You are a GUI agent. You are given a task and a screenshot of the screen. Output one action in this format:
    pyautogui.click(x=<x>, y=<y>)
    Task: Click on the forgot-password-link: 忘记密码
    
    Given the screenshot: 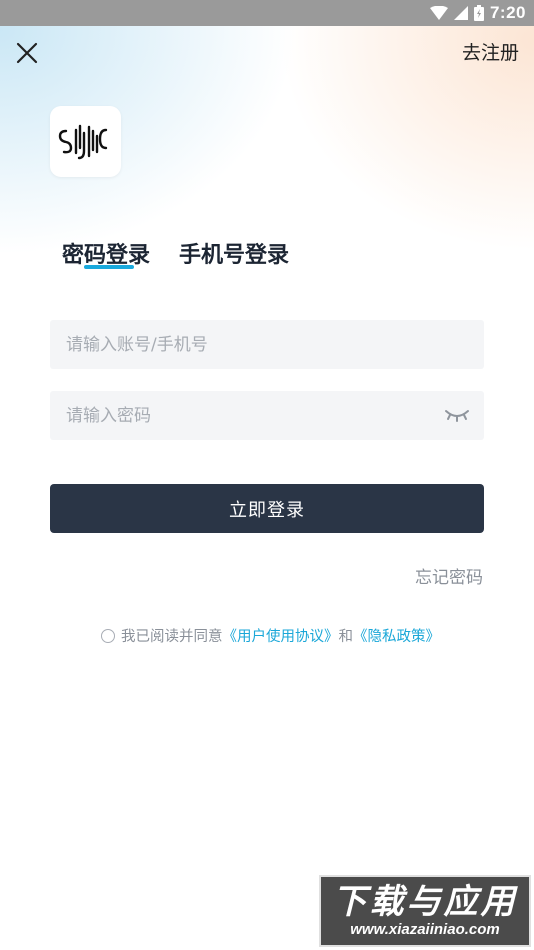 What is the action you would take?
    pyautogui.click(x=449, y=575)
    